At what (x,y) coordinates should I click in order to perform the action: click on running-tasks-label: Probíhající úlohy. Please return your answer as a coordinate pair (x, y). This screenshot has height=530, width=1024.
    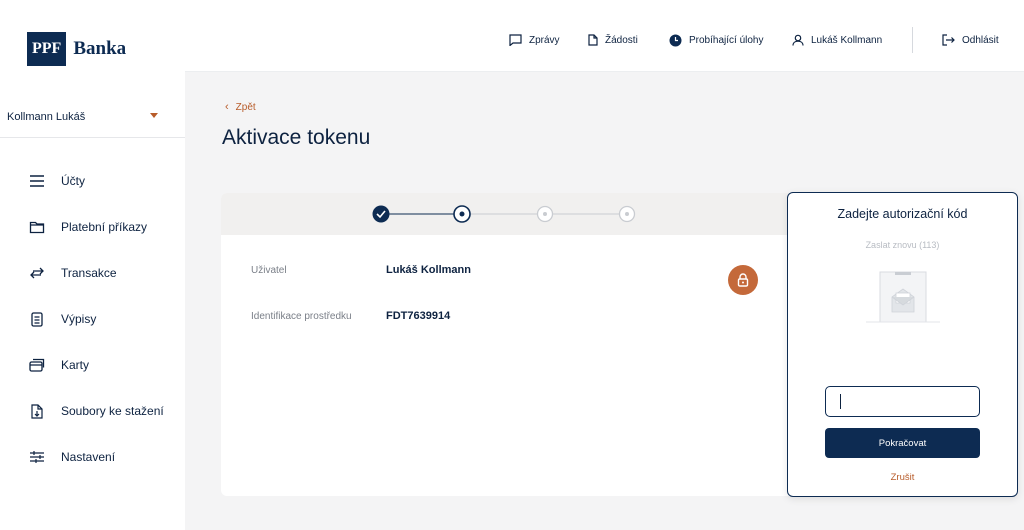
    Looking at the image, I should click on (726, 40).